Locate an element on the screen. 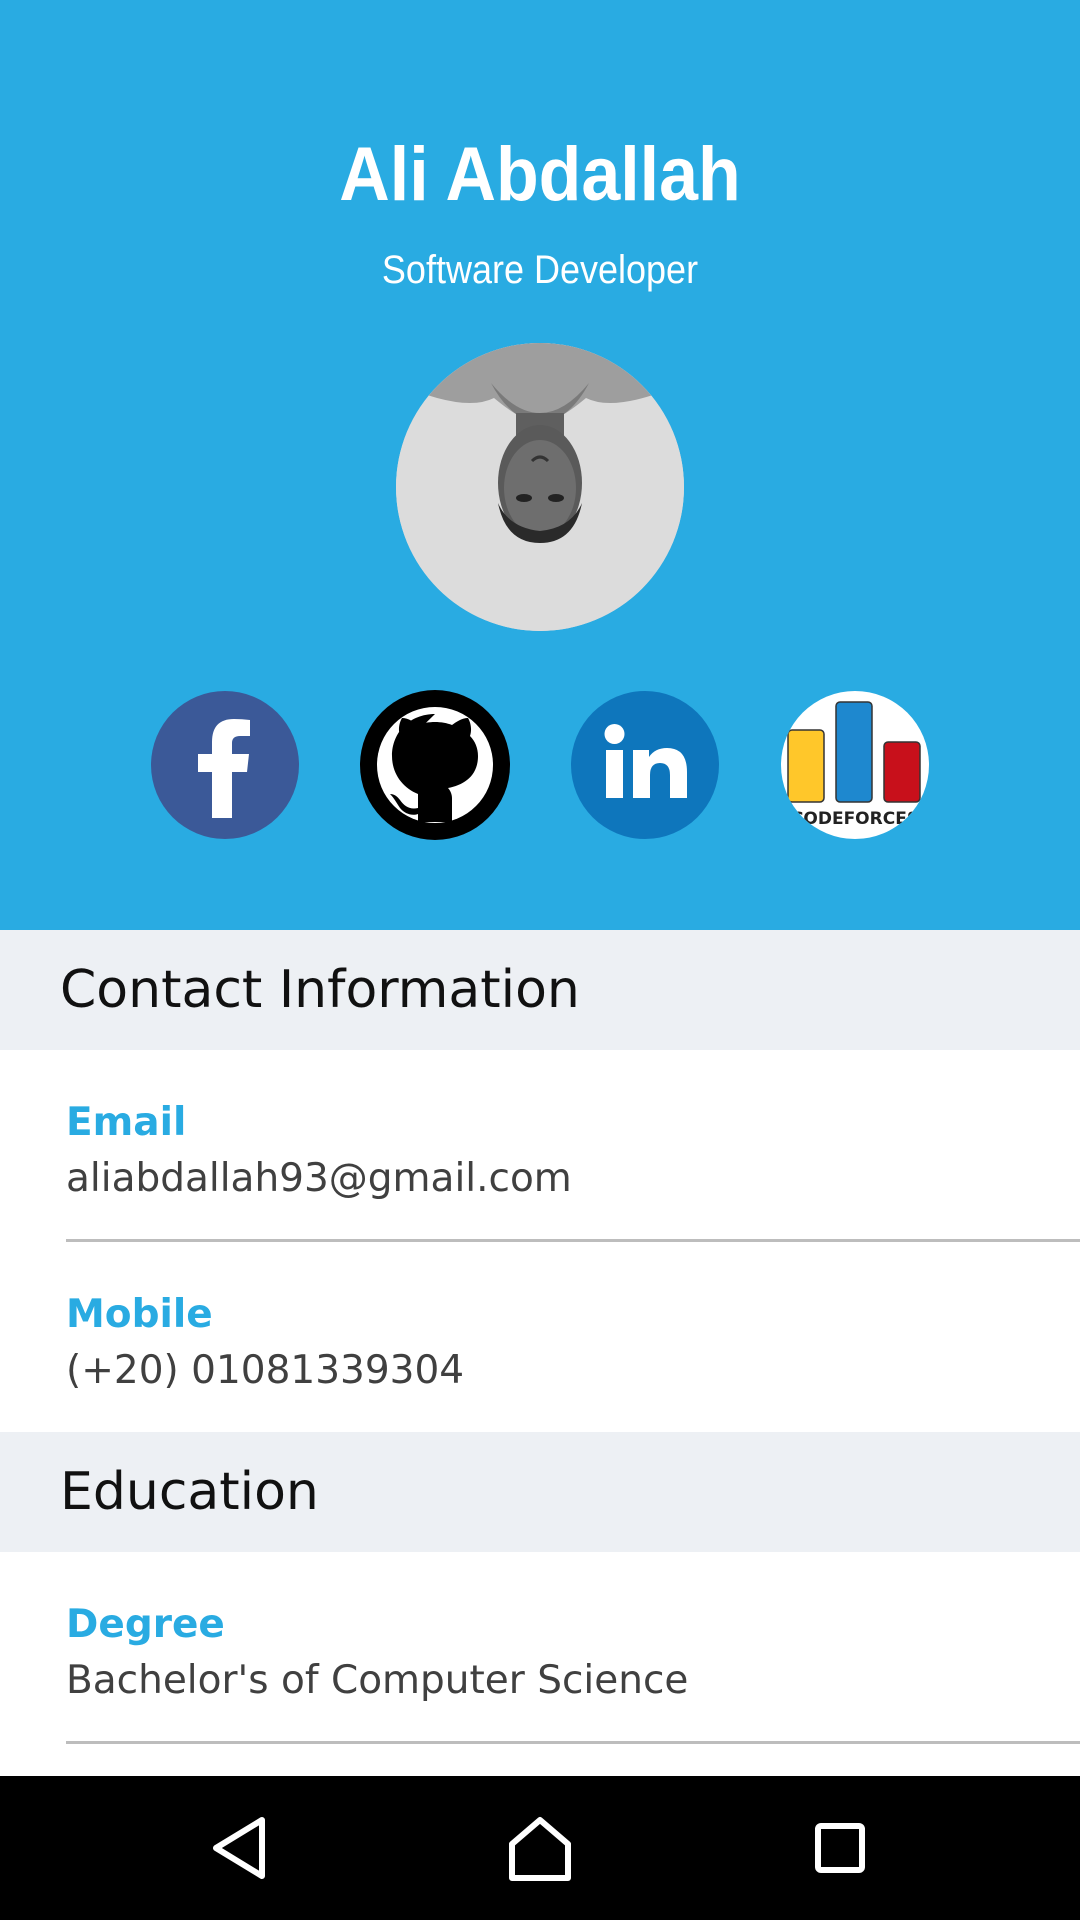 The height and width of the screenshot is (1920, 1080). mobile-field: Mobile (+20) 01081339304 is located at coordinates (573, 1343).